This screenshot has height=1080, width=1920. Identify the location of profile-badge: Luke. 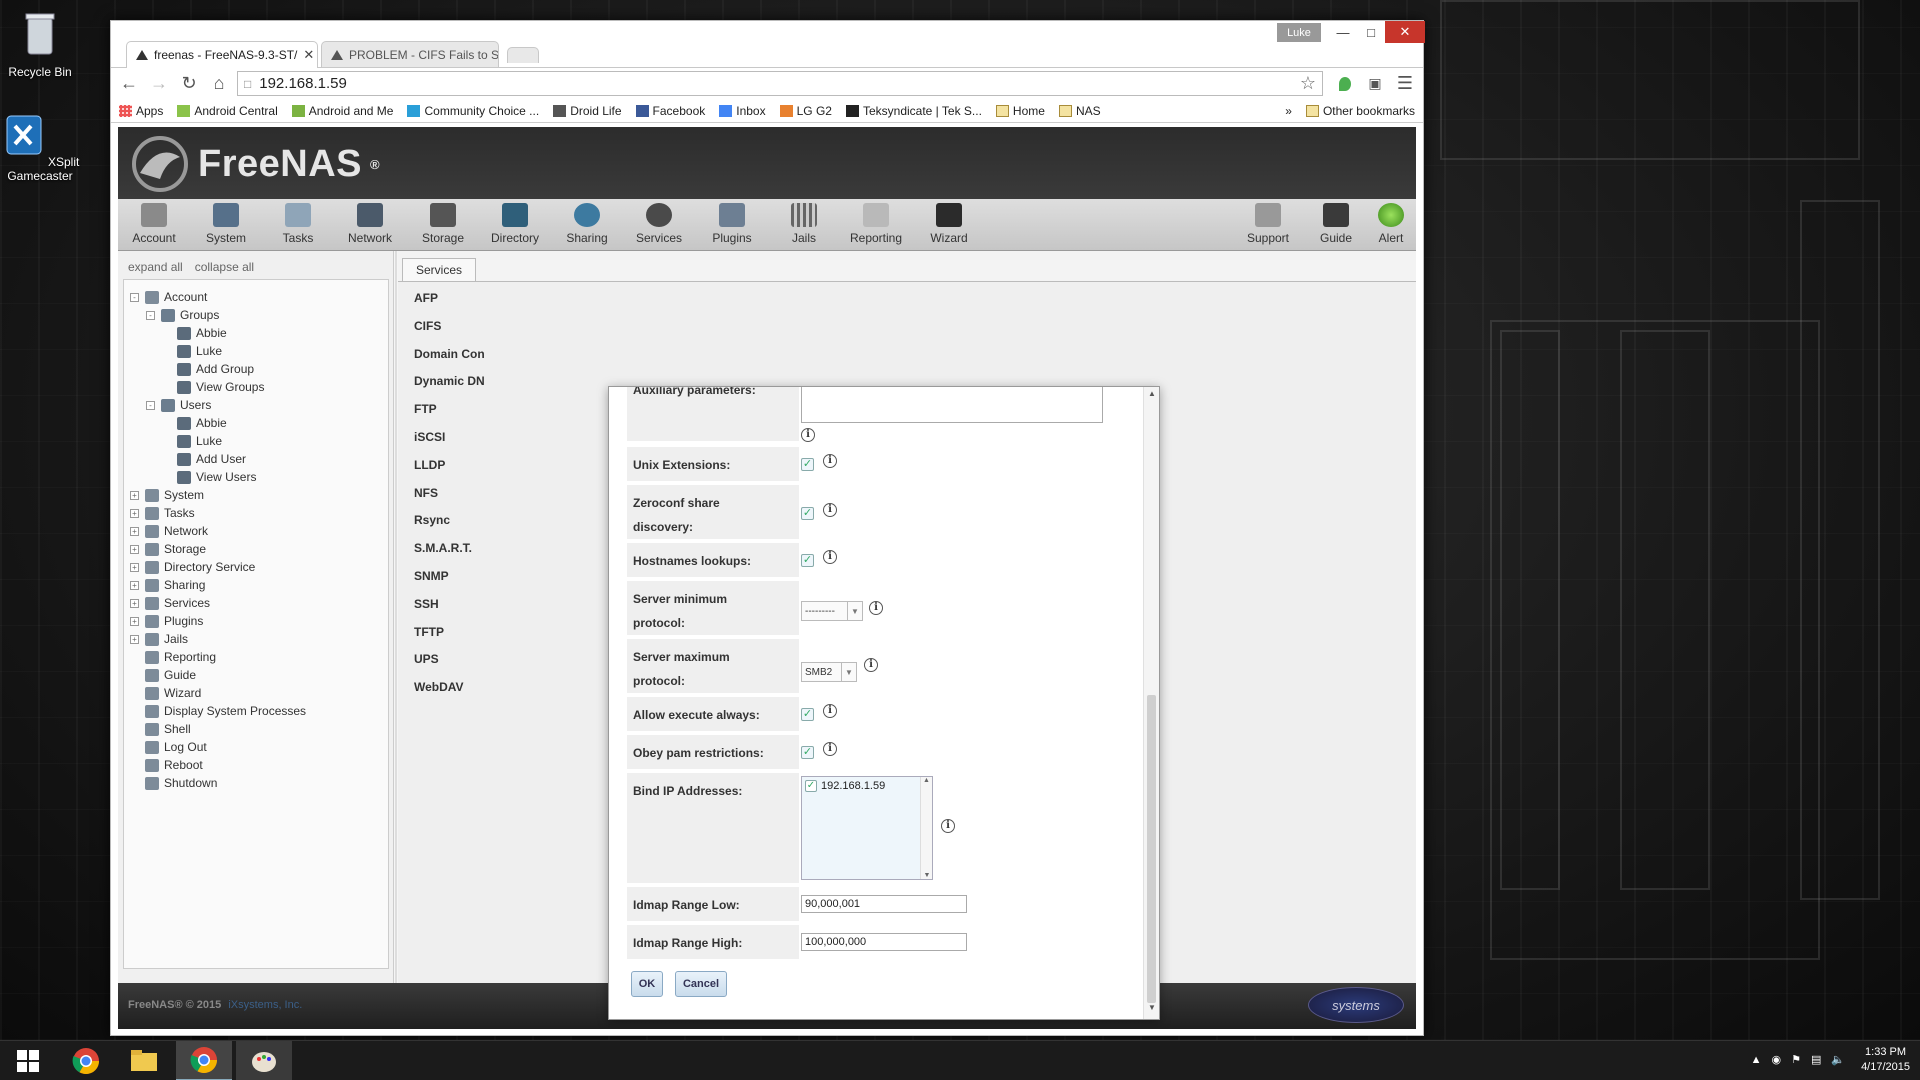
(1299, 32).